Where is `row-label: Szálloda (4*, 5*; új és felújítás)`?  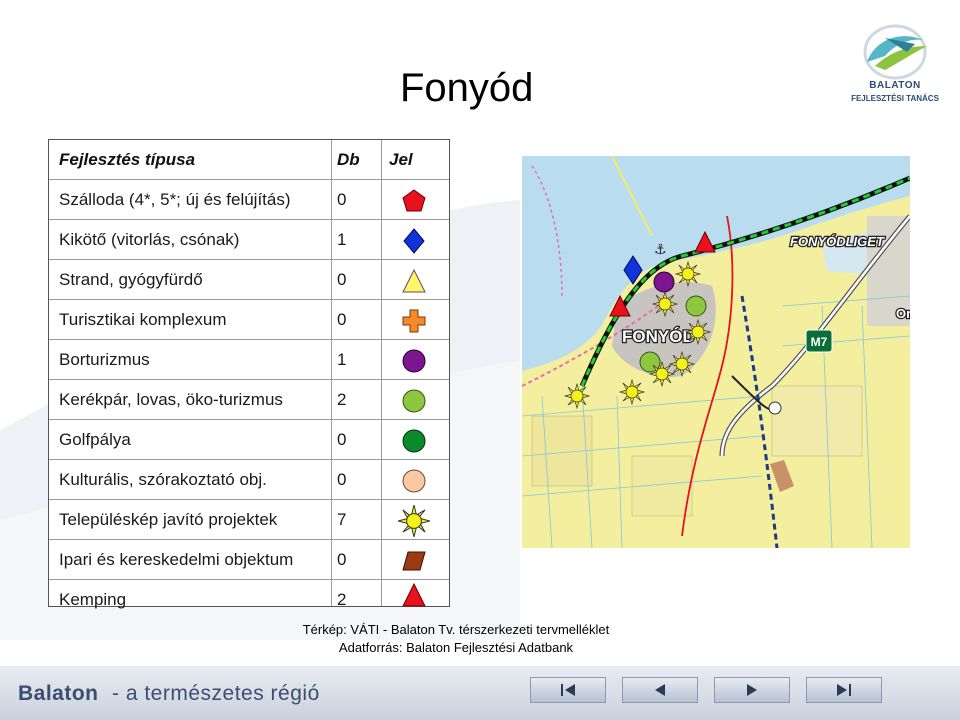
row-label: Szálloda (4*, 5*; új és felújítás) is located at coordinates (175, 199).